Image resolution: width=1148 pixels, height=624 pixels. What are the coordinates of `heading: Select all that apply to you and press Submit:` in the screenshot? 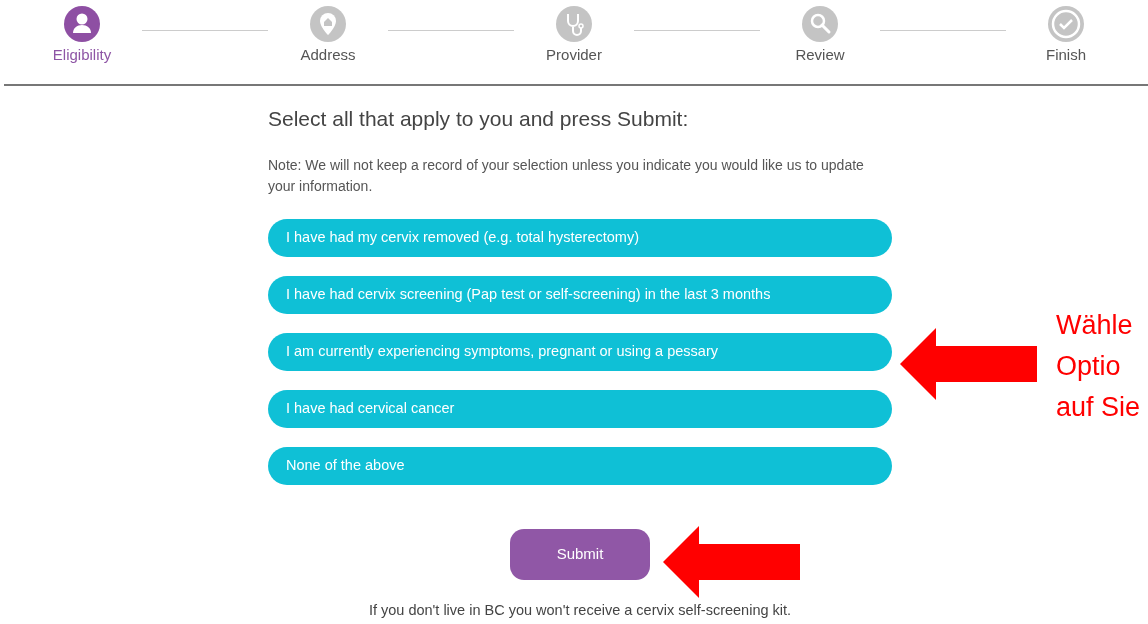 It's located at (479, 119).